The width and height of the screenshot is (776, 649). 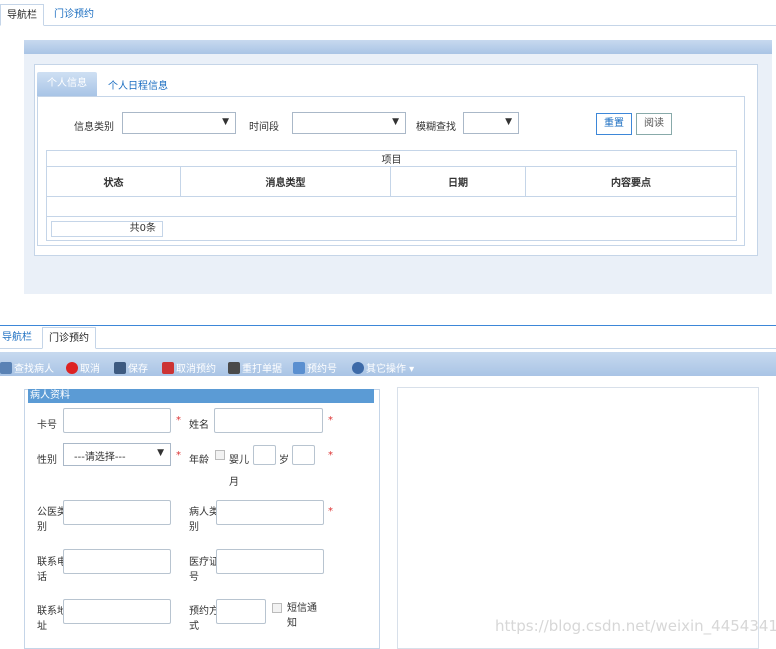 What do you see at coordinates (635, 626) in the screenshot?
I see `watermark: https://blog.csdn.net/weixin_44543412` at bounding box center [635, 626].